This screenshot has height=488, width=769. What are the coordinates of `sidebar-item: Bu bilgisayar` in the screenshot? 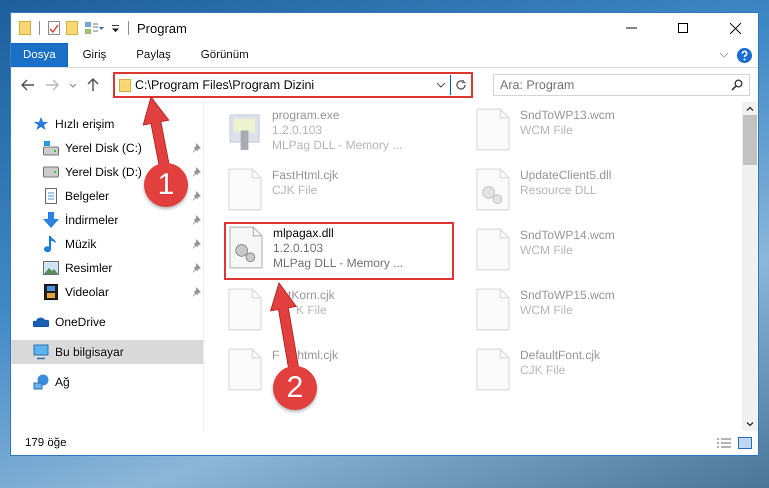 It's located at (107, 352).